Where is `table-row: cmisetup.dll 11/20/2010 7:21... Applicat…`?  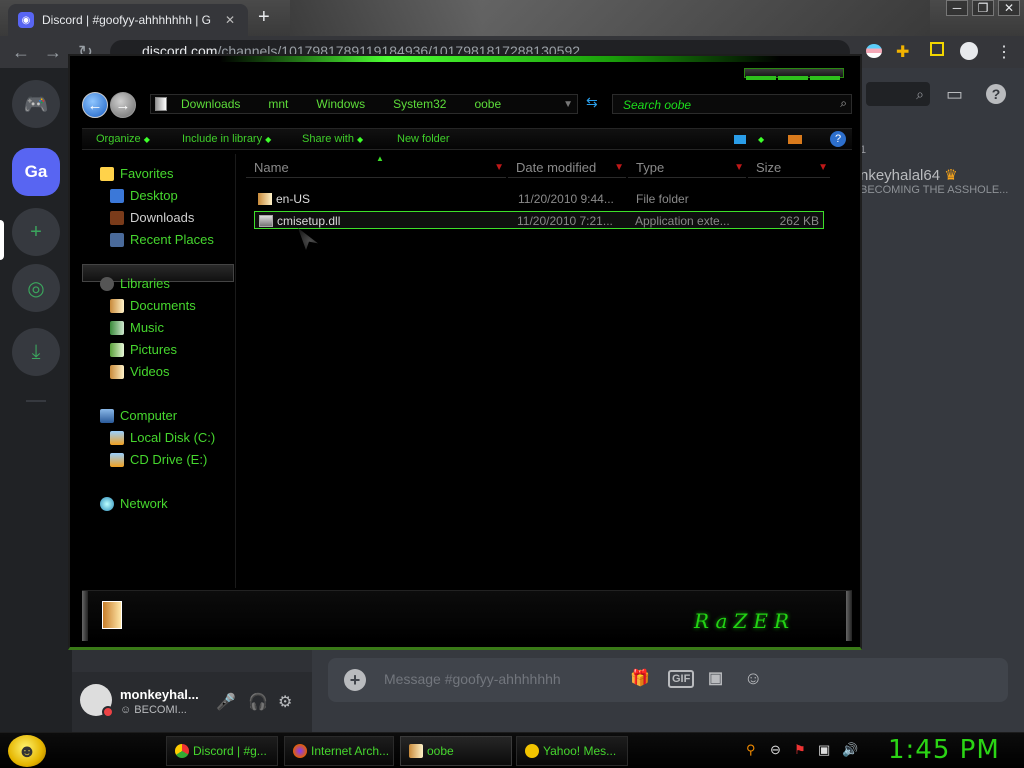
table-row: cmisetup.dll 11/20/2010 7:21... Applicat… is located at coordinates (539, 220).